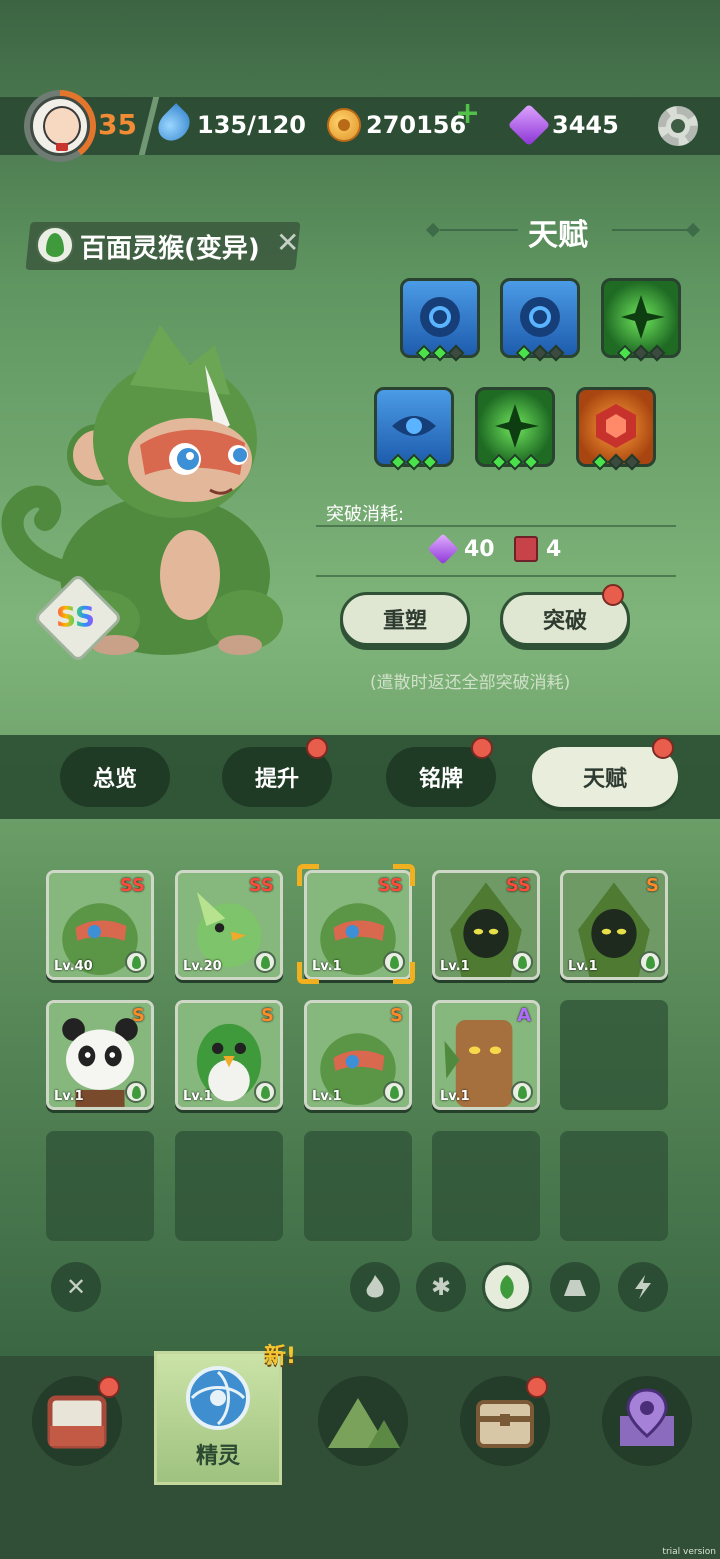 This screenshot has height=1559, width=720. What do you see at coordinates (467, 113) in the screenshot?
I see `add-coins-plus-icon: +` at bounding box center [467, 113].